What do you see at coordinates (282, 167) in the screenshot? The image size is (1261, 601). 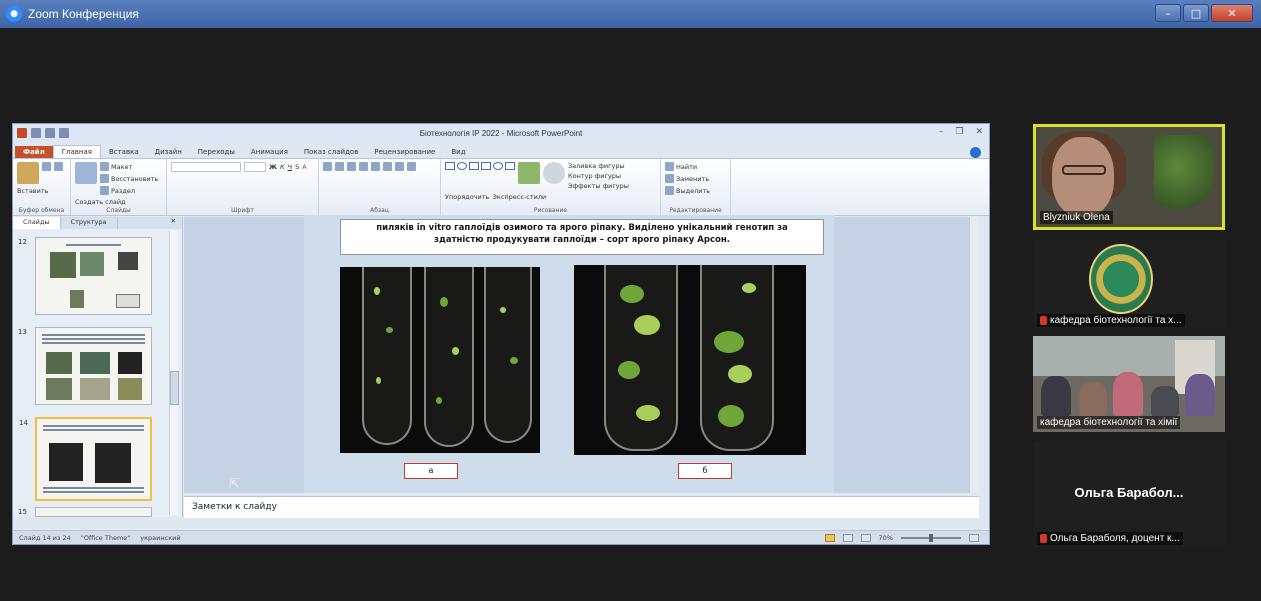 I see `italic-button: К` at bounding box center [282, 167].